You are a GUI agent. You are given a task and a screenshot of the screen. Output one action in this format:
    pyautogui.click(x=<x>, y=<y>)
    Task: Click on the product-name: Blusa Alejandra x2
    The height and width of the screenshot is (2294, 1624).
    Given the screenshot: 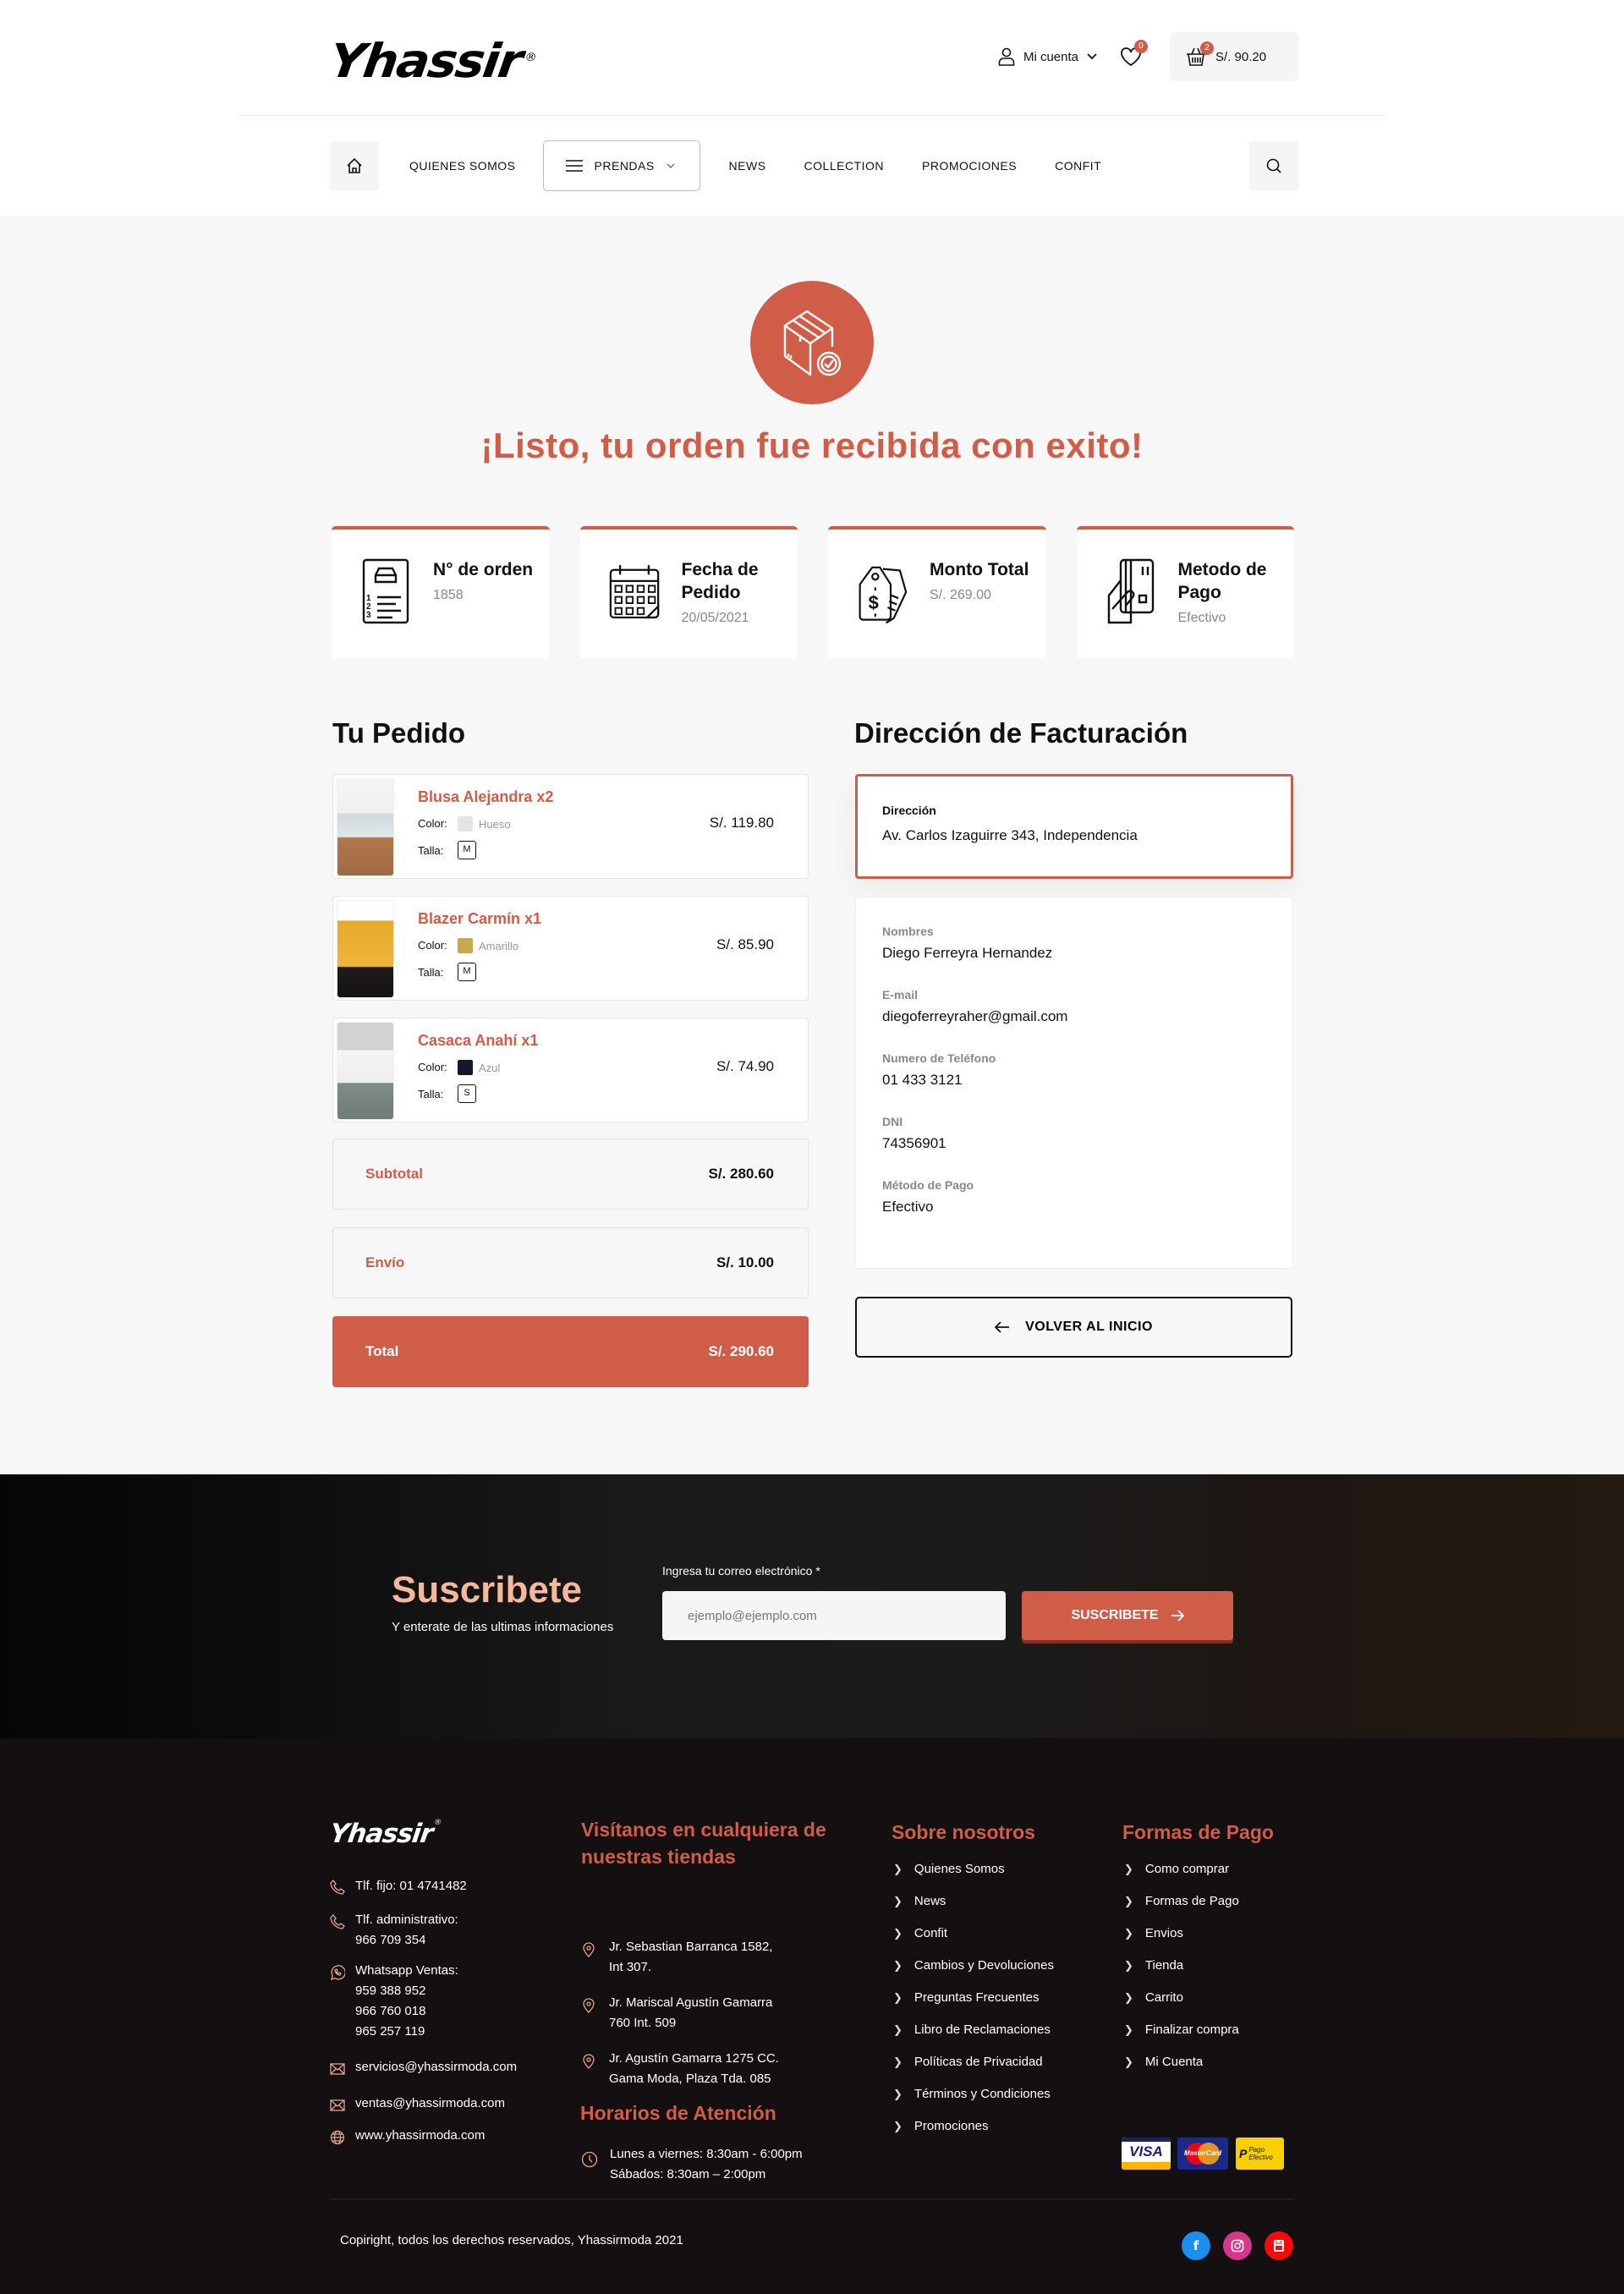 What is the action you would take?
    pyautogui.click(x=485, y=797)
    